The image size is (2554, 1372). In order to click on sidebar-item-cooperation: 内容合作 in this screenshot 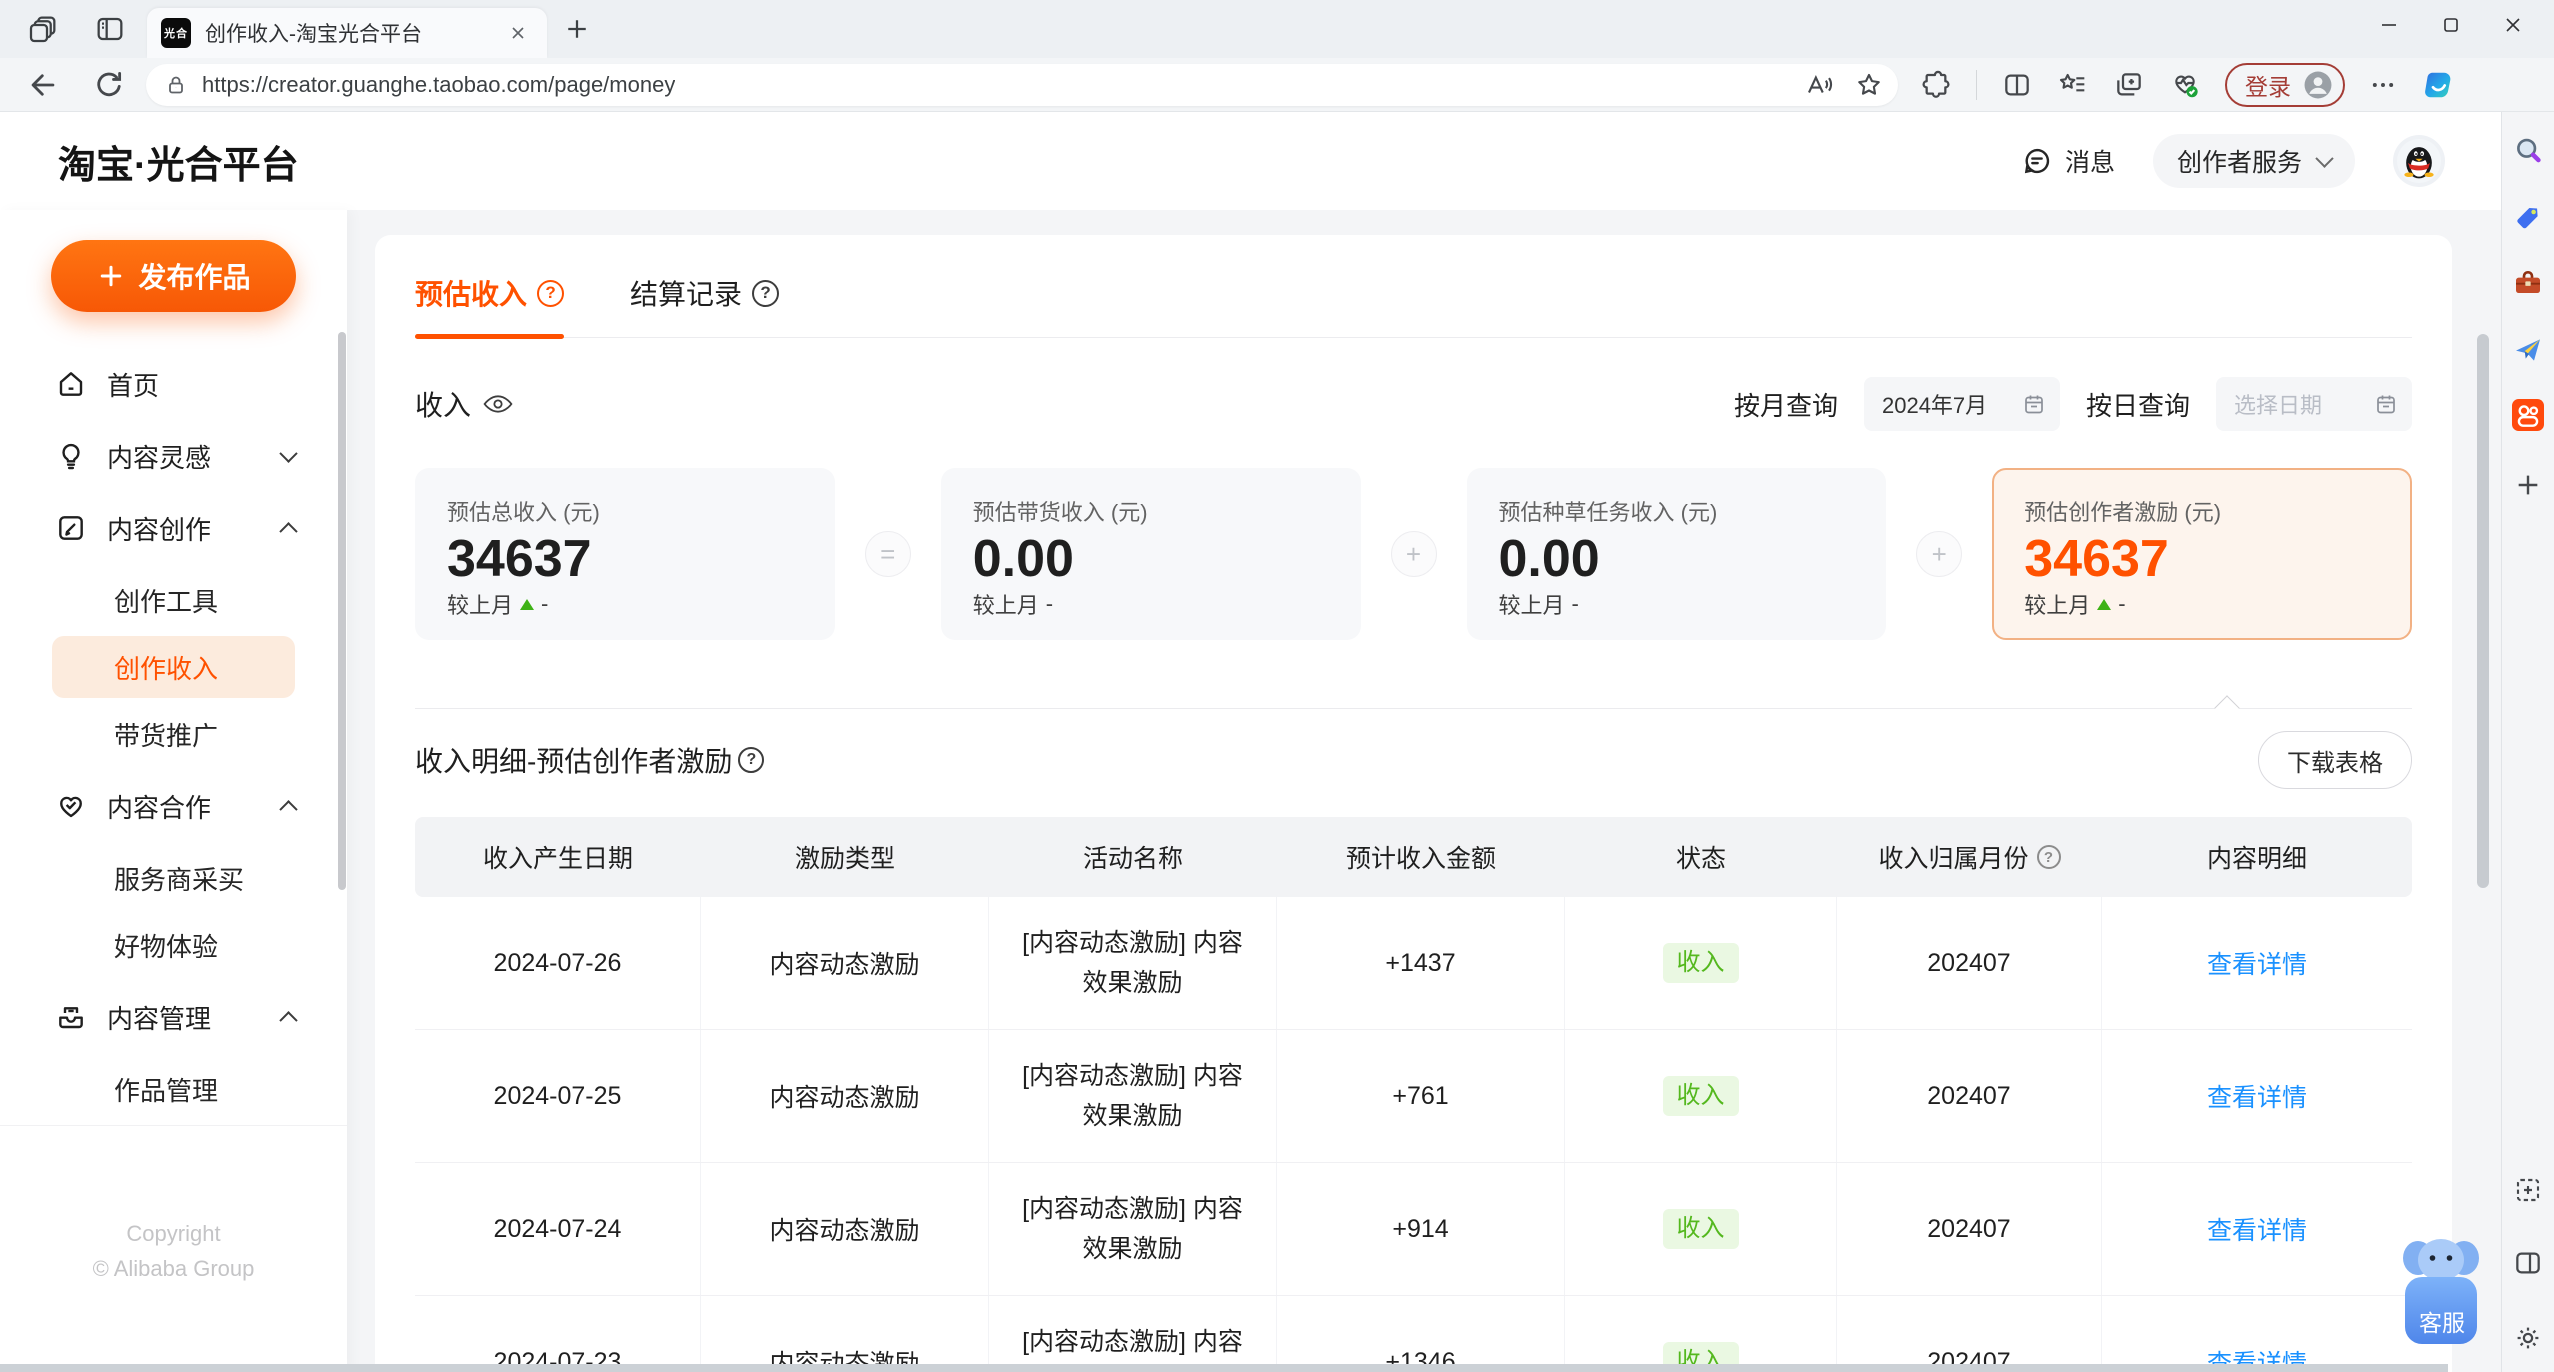, I will do `click(173, 806)`.